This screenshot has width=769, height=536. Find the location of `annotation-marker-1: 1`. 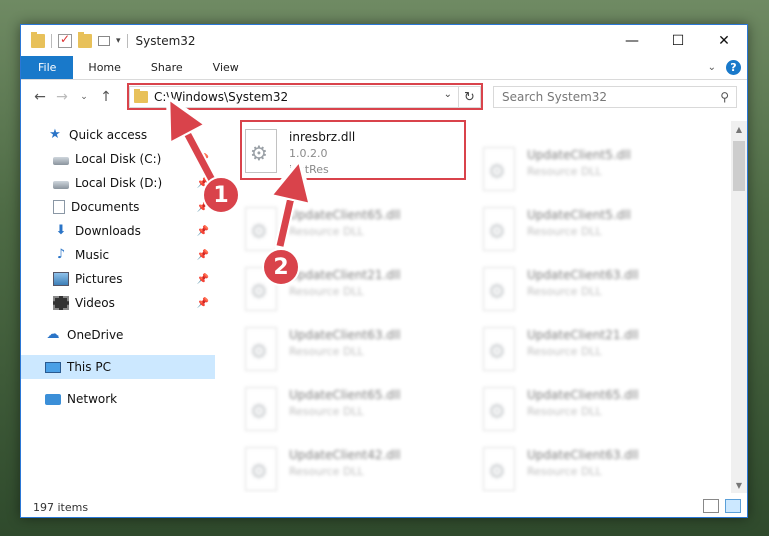

annotation-marker-1: 1 is located at coordinates (221, 195).